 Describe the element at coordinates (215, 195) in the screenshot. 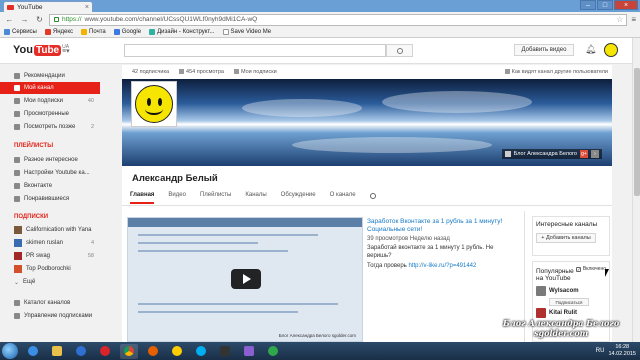

I see `tab-playlists: Плейлисты` at that location.